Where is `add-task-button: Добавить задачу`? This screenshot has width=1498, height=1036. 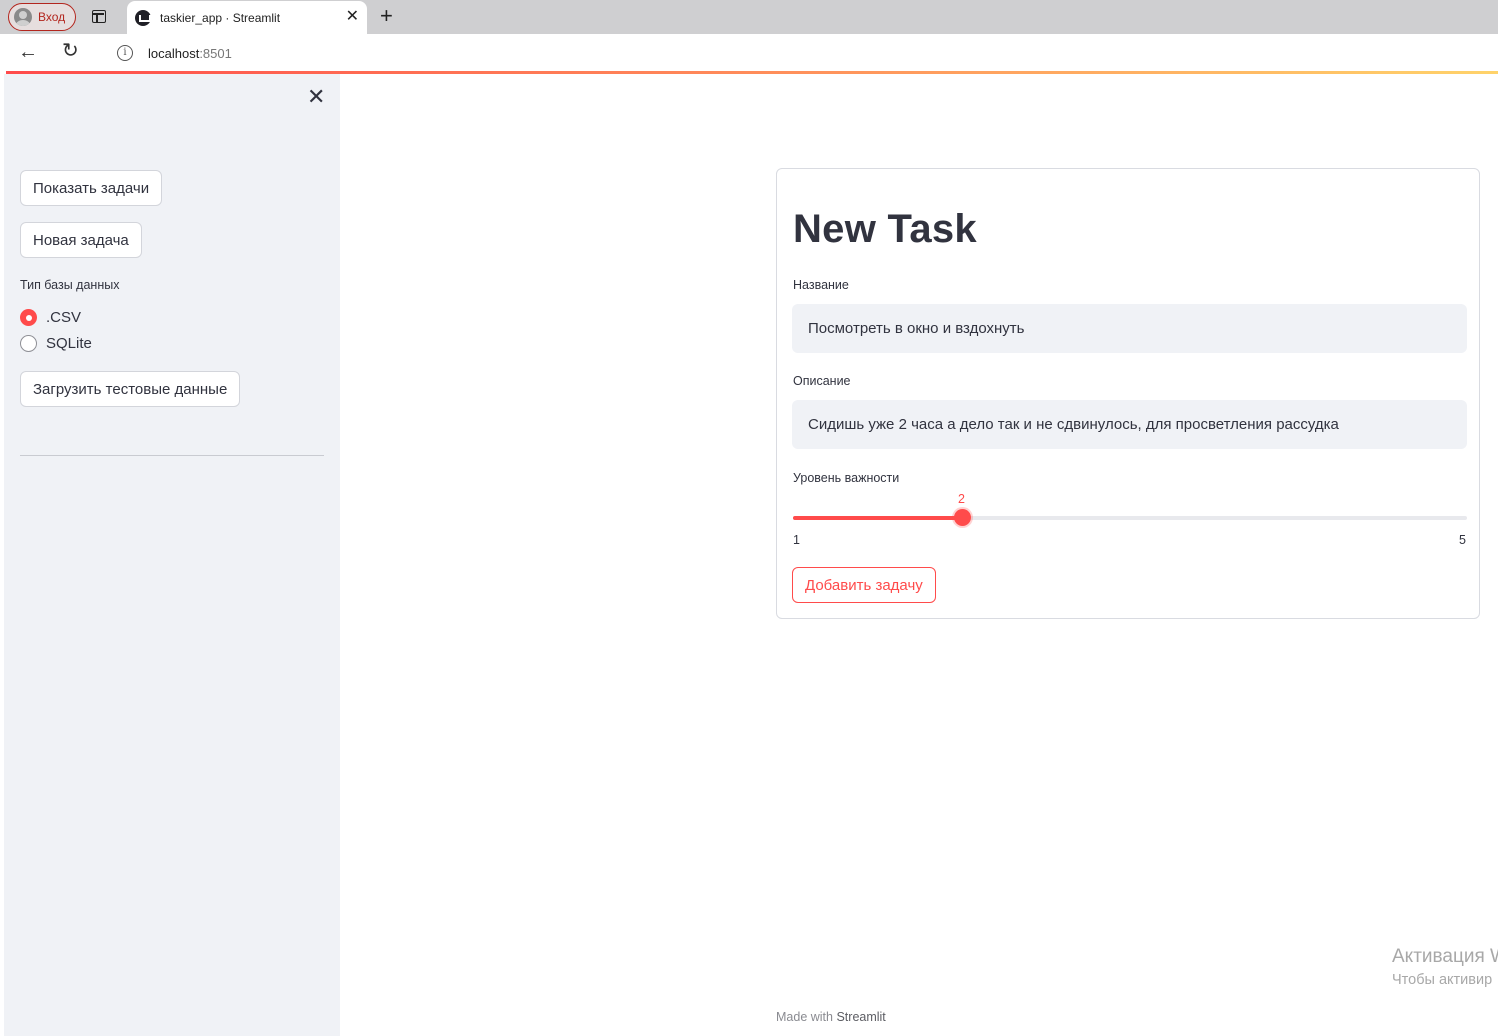 add-task-button: Добавить задачу is located at coordinates (864, 585).